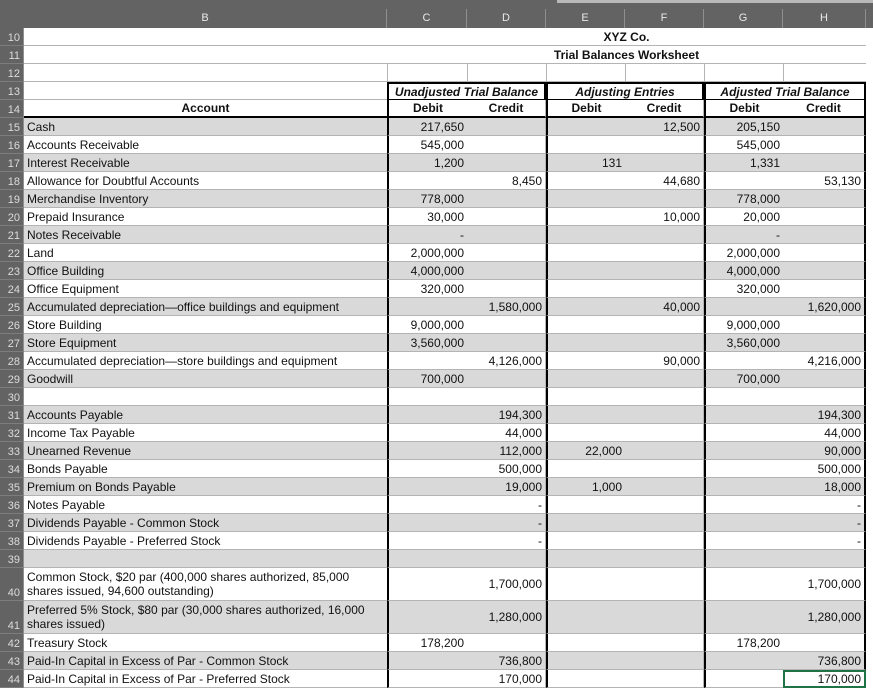  I want to click on account-col-header: Account, so click(205, 109).